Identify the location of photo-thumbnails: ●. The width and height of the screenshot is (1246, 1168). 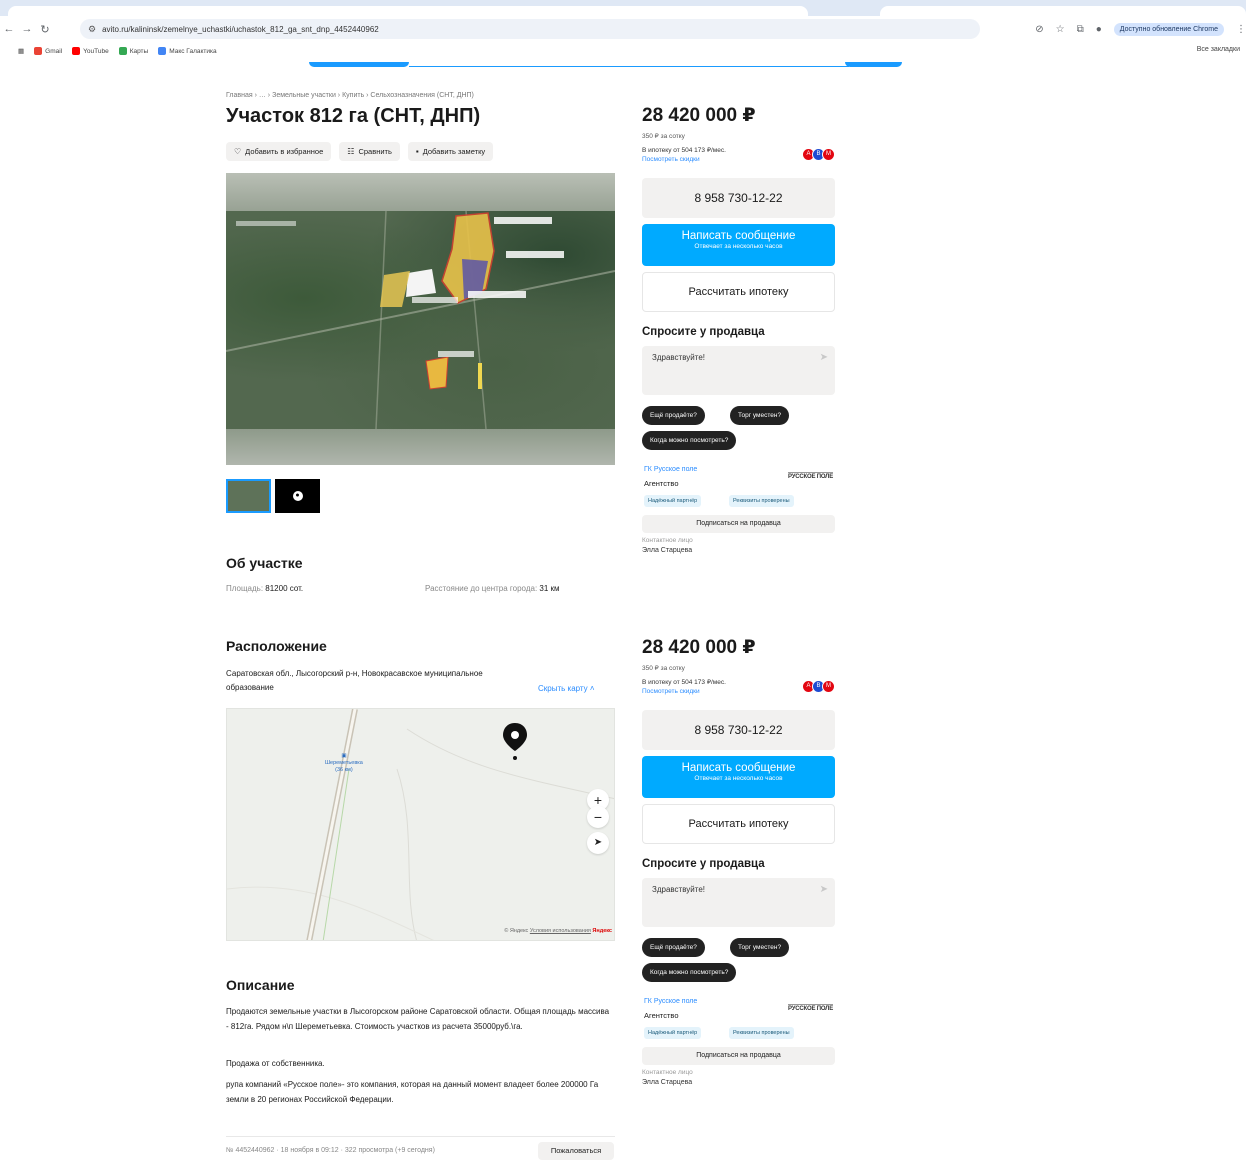
(273, 496).